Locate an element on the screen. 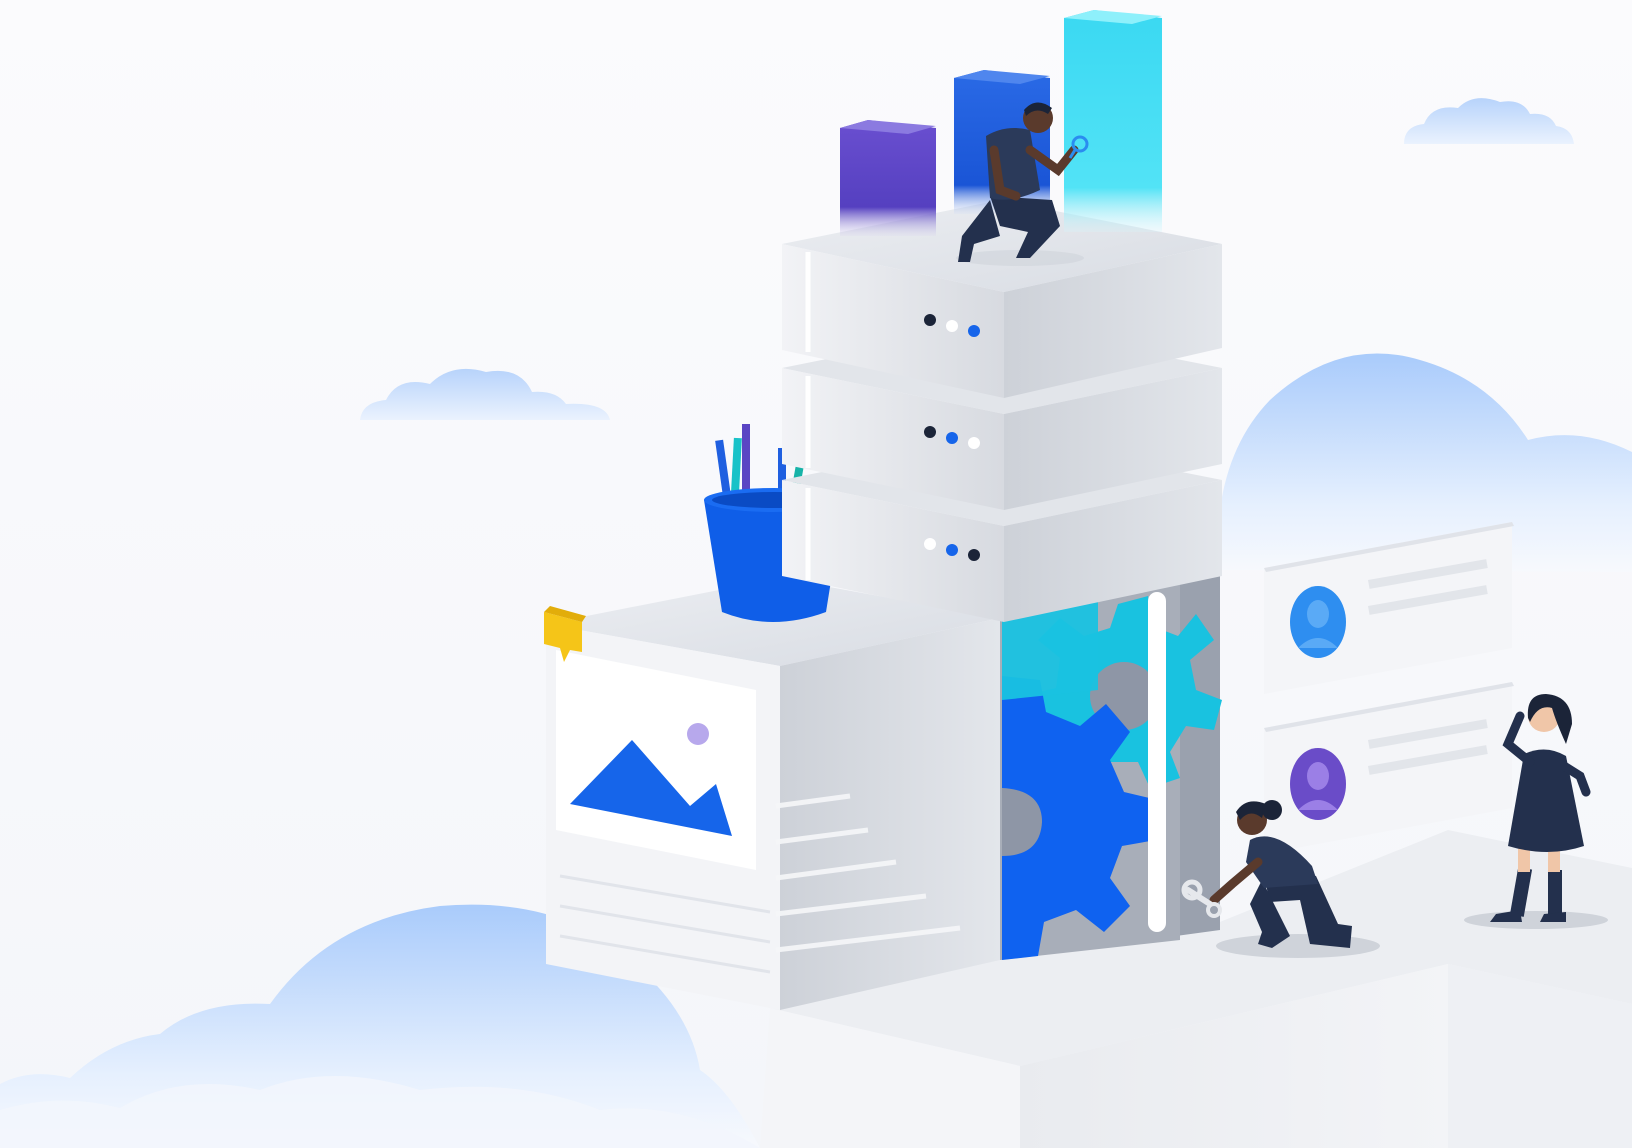  cloud-mid-left is located at coordinates (485, 394).